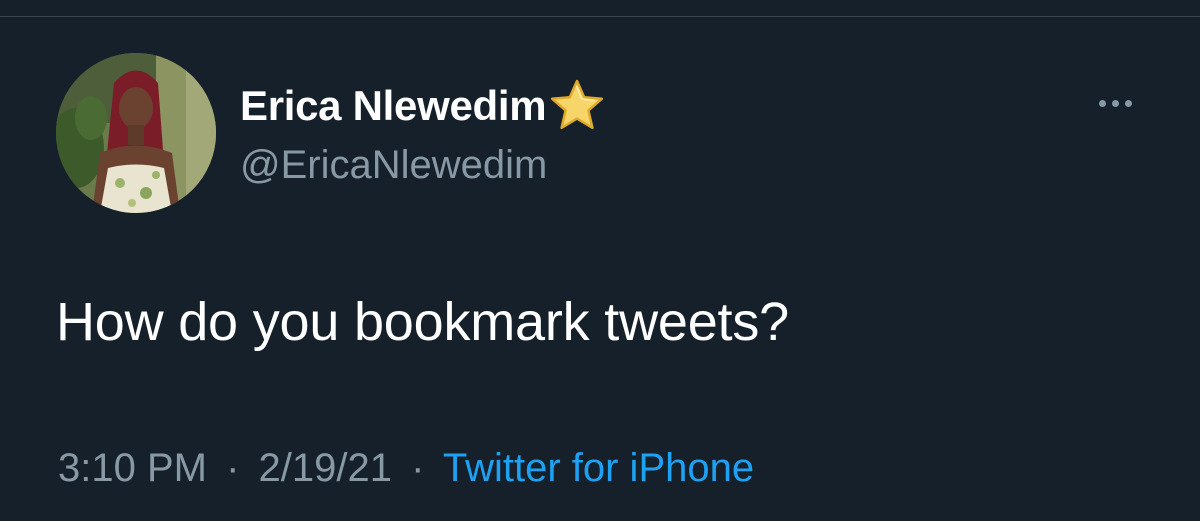 This screenshot has height=521, width=1200. What do you see at coordinates (600, 16) in the screenshot?
I see `top-divider` at bounding box center [600, 16].